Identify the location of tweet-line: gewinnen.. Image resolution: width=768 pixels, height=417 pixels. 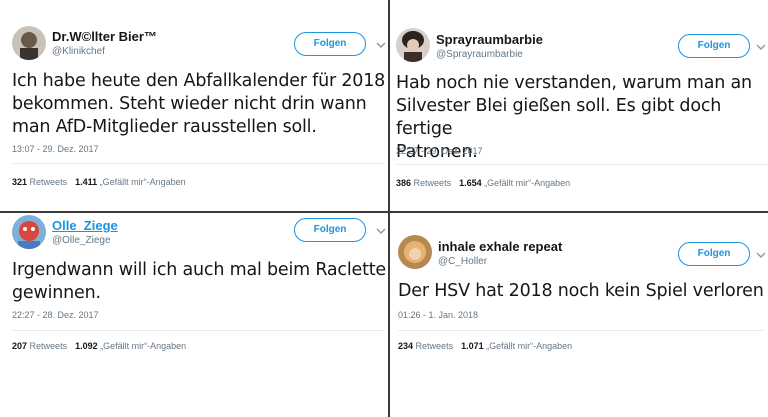
(56, 293).